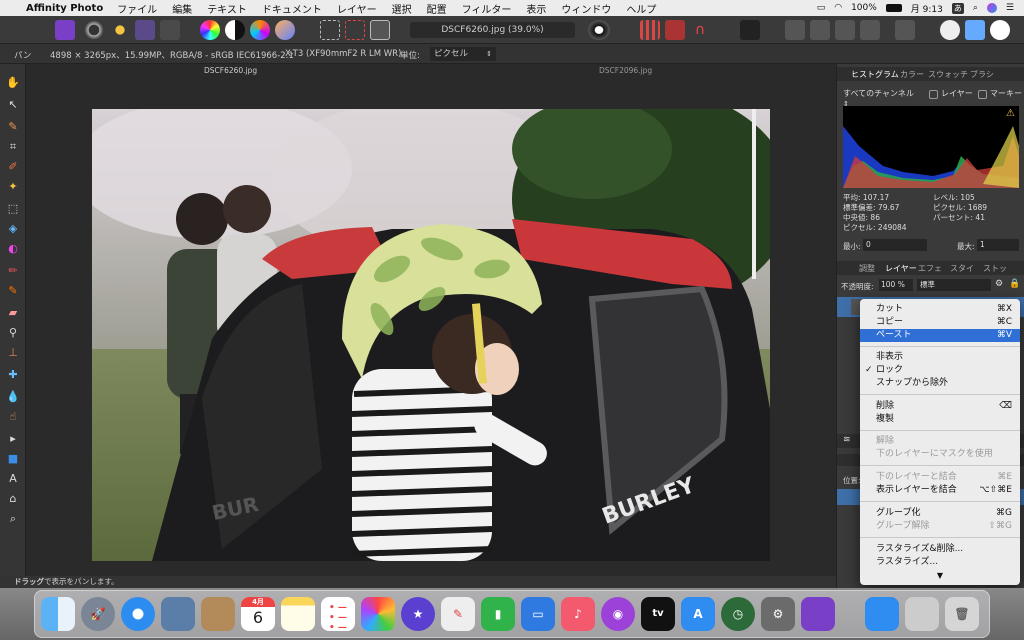  What do you see at coordinates (285, 30) in the screenshot?
I see `white-balance-icon` at bounding box center [285, 30].